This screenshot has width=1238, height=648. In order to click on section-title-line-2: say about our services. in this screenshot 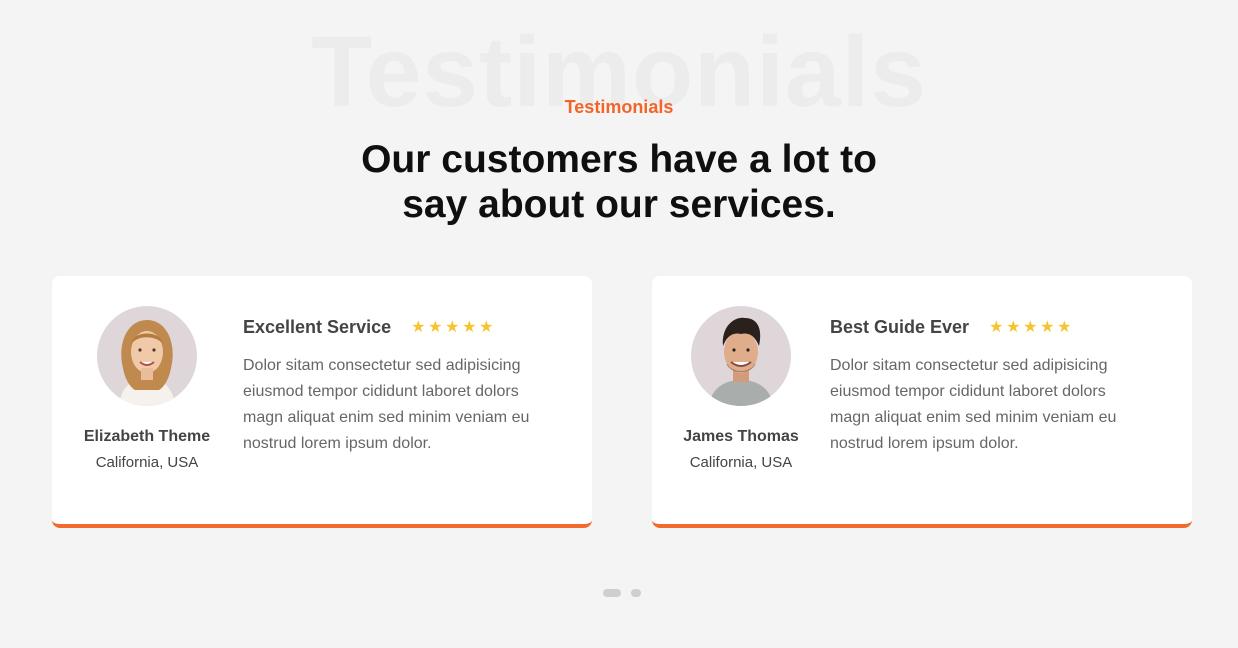, I will do `click(619, 204)`.